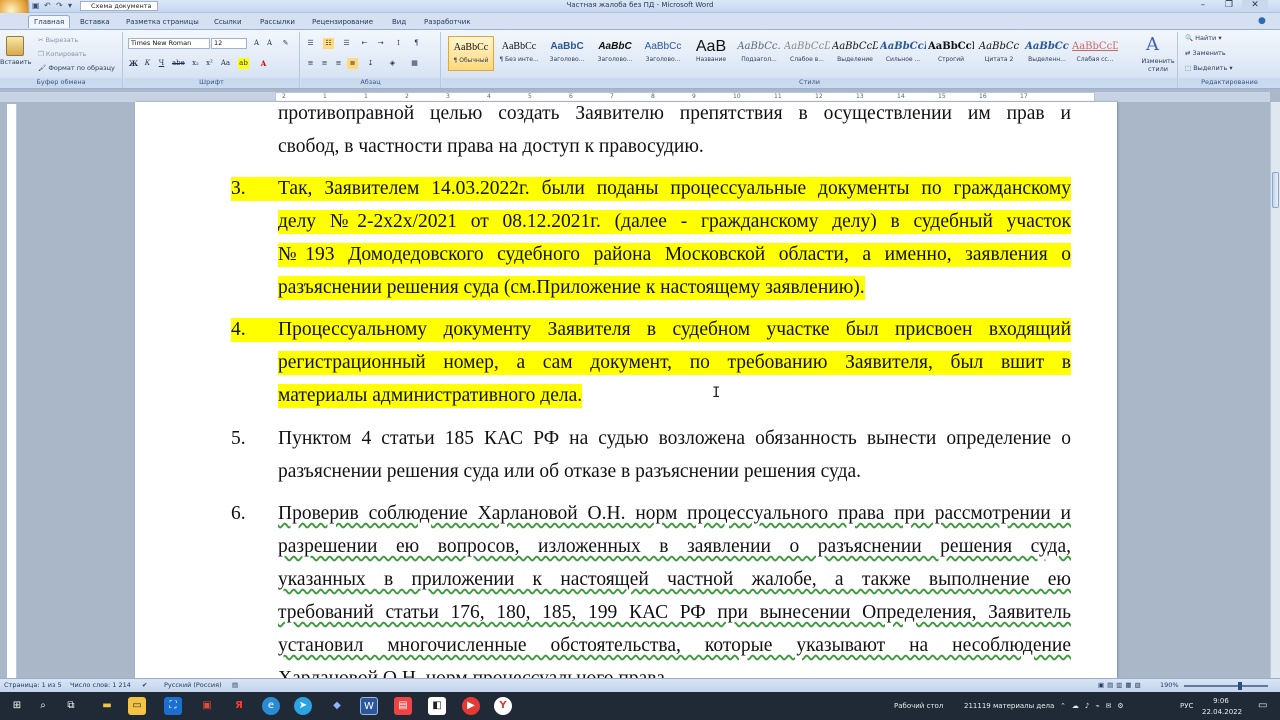 This screenshot has width=1280, height=720. What do you see at coordinates (1203, 38) in the screenshot?
I see `find-button: 🔍 Найти ▾` at bounding box center [1203, 38].